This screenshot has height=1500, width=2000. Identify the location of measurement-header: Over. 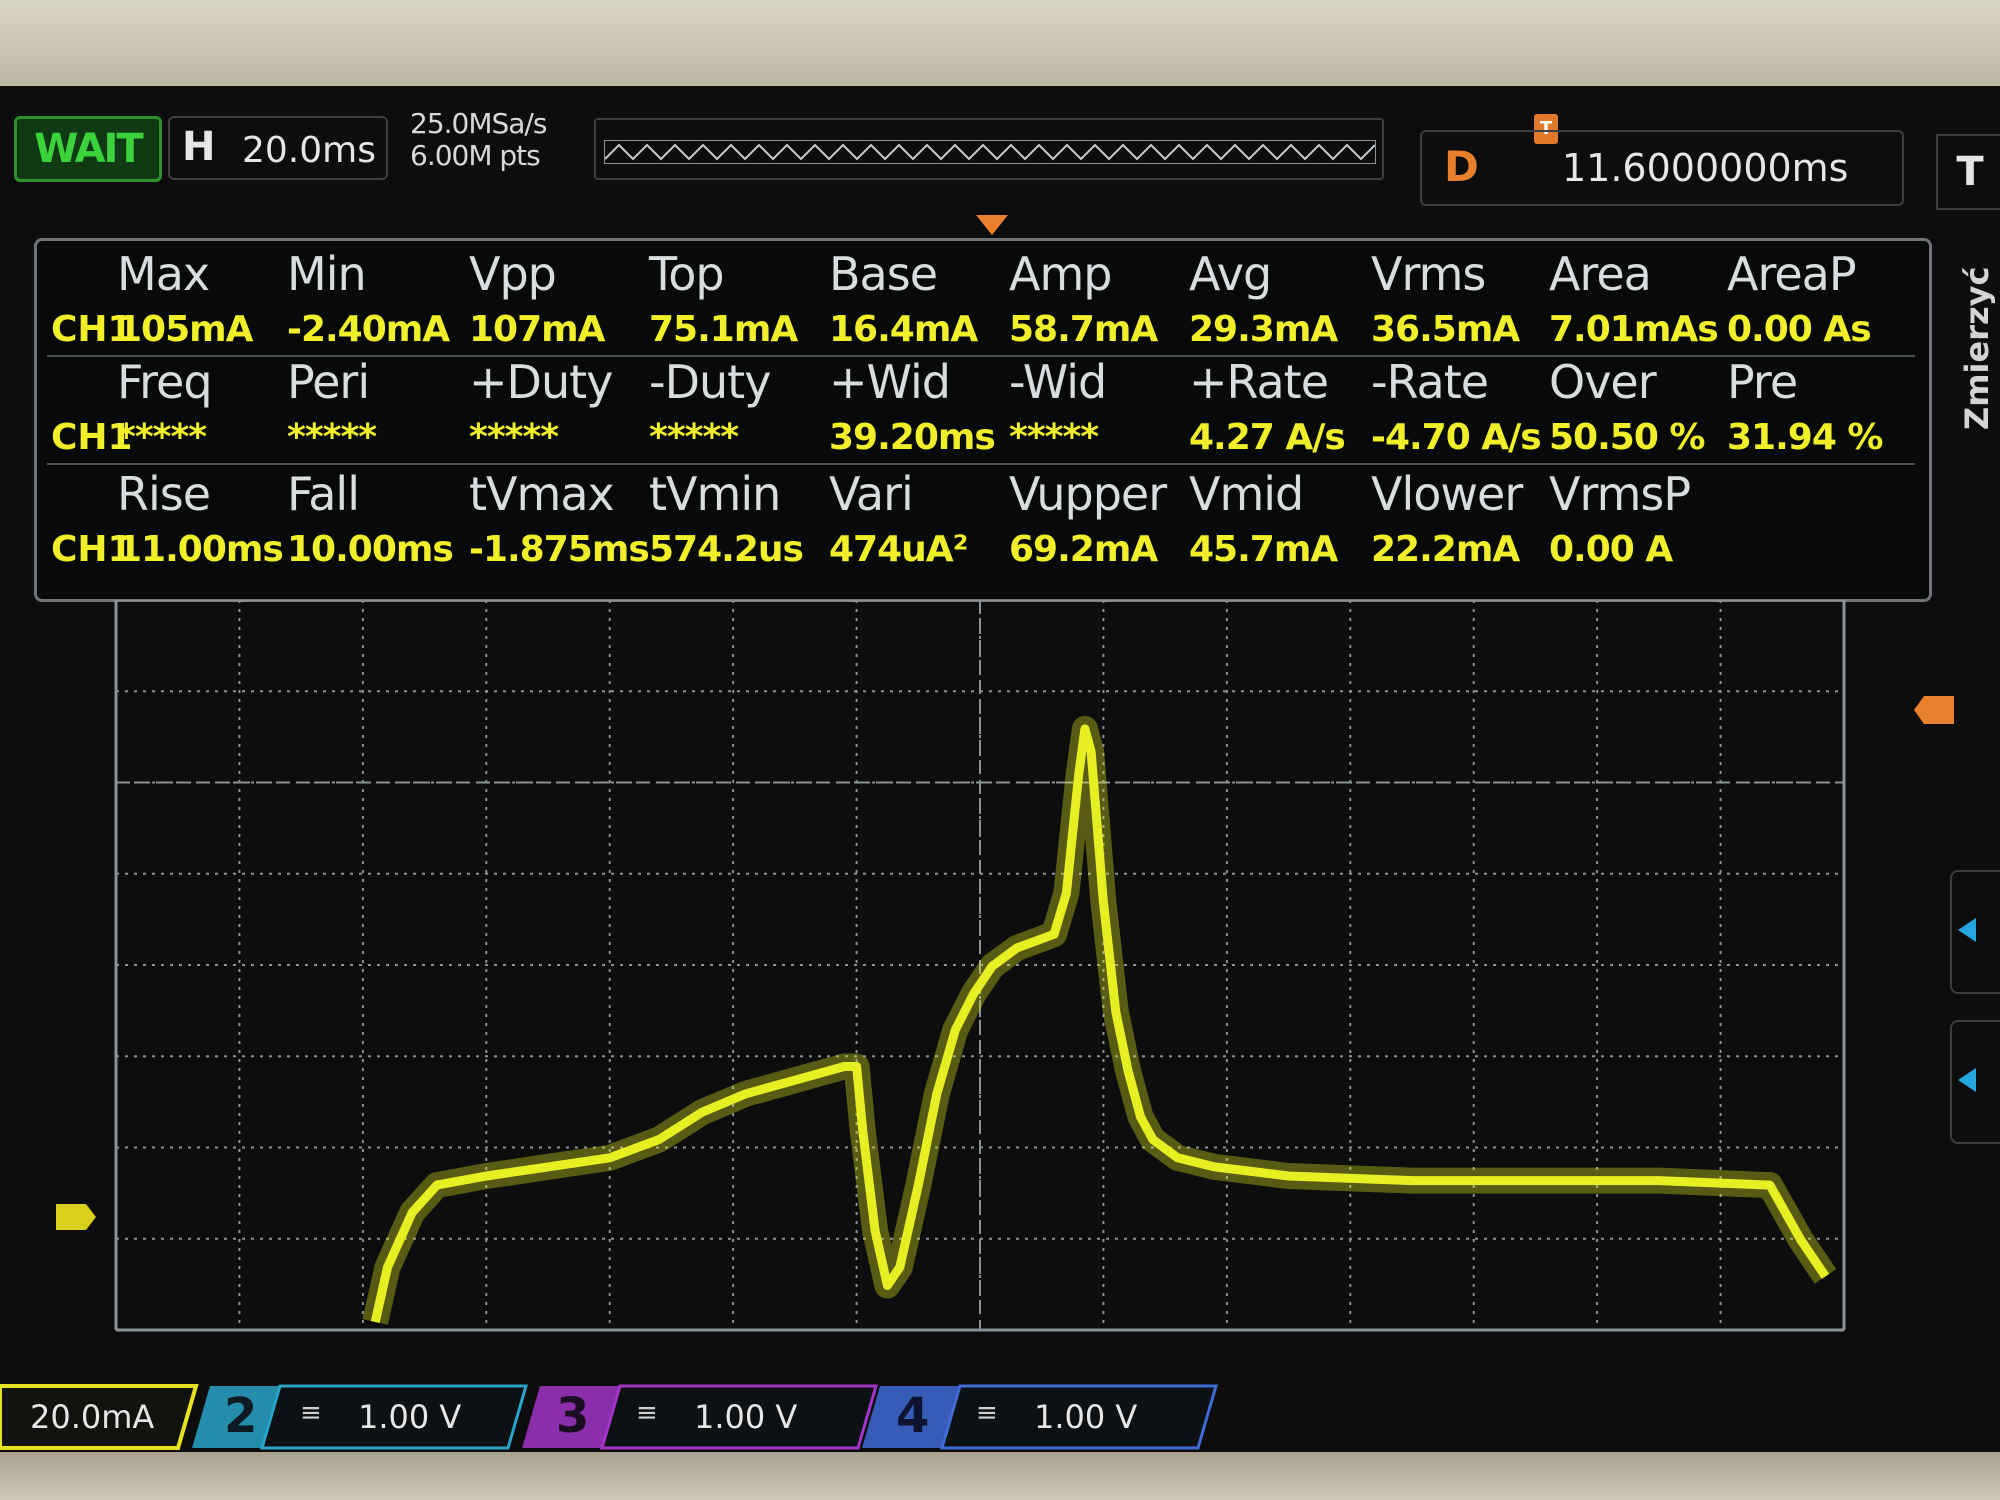
(1603, 382).